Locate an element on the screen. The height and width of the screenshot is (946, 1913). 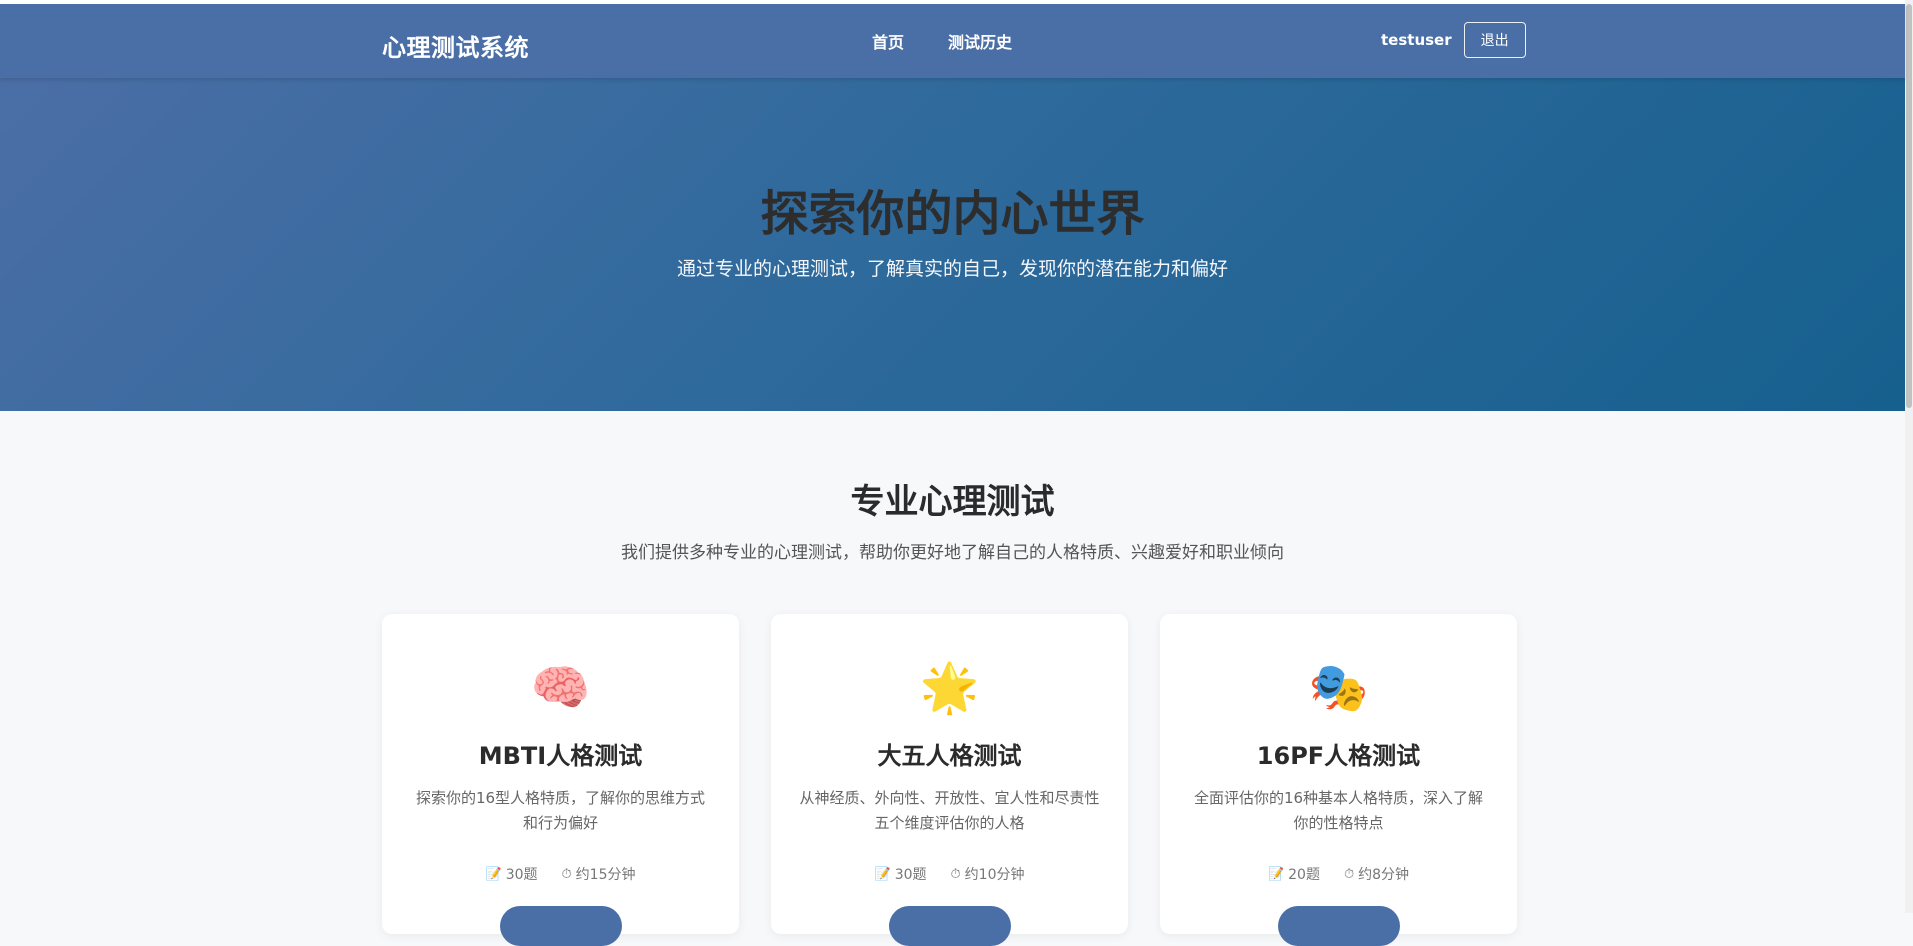
section-title: 专业心理测试 is located at coordinates (952, 502).